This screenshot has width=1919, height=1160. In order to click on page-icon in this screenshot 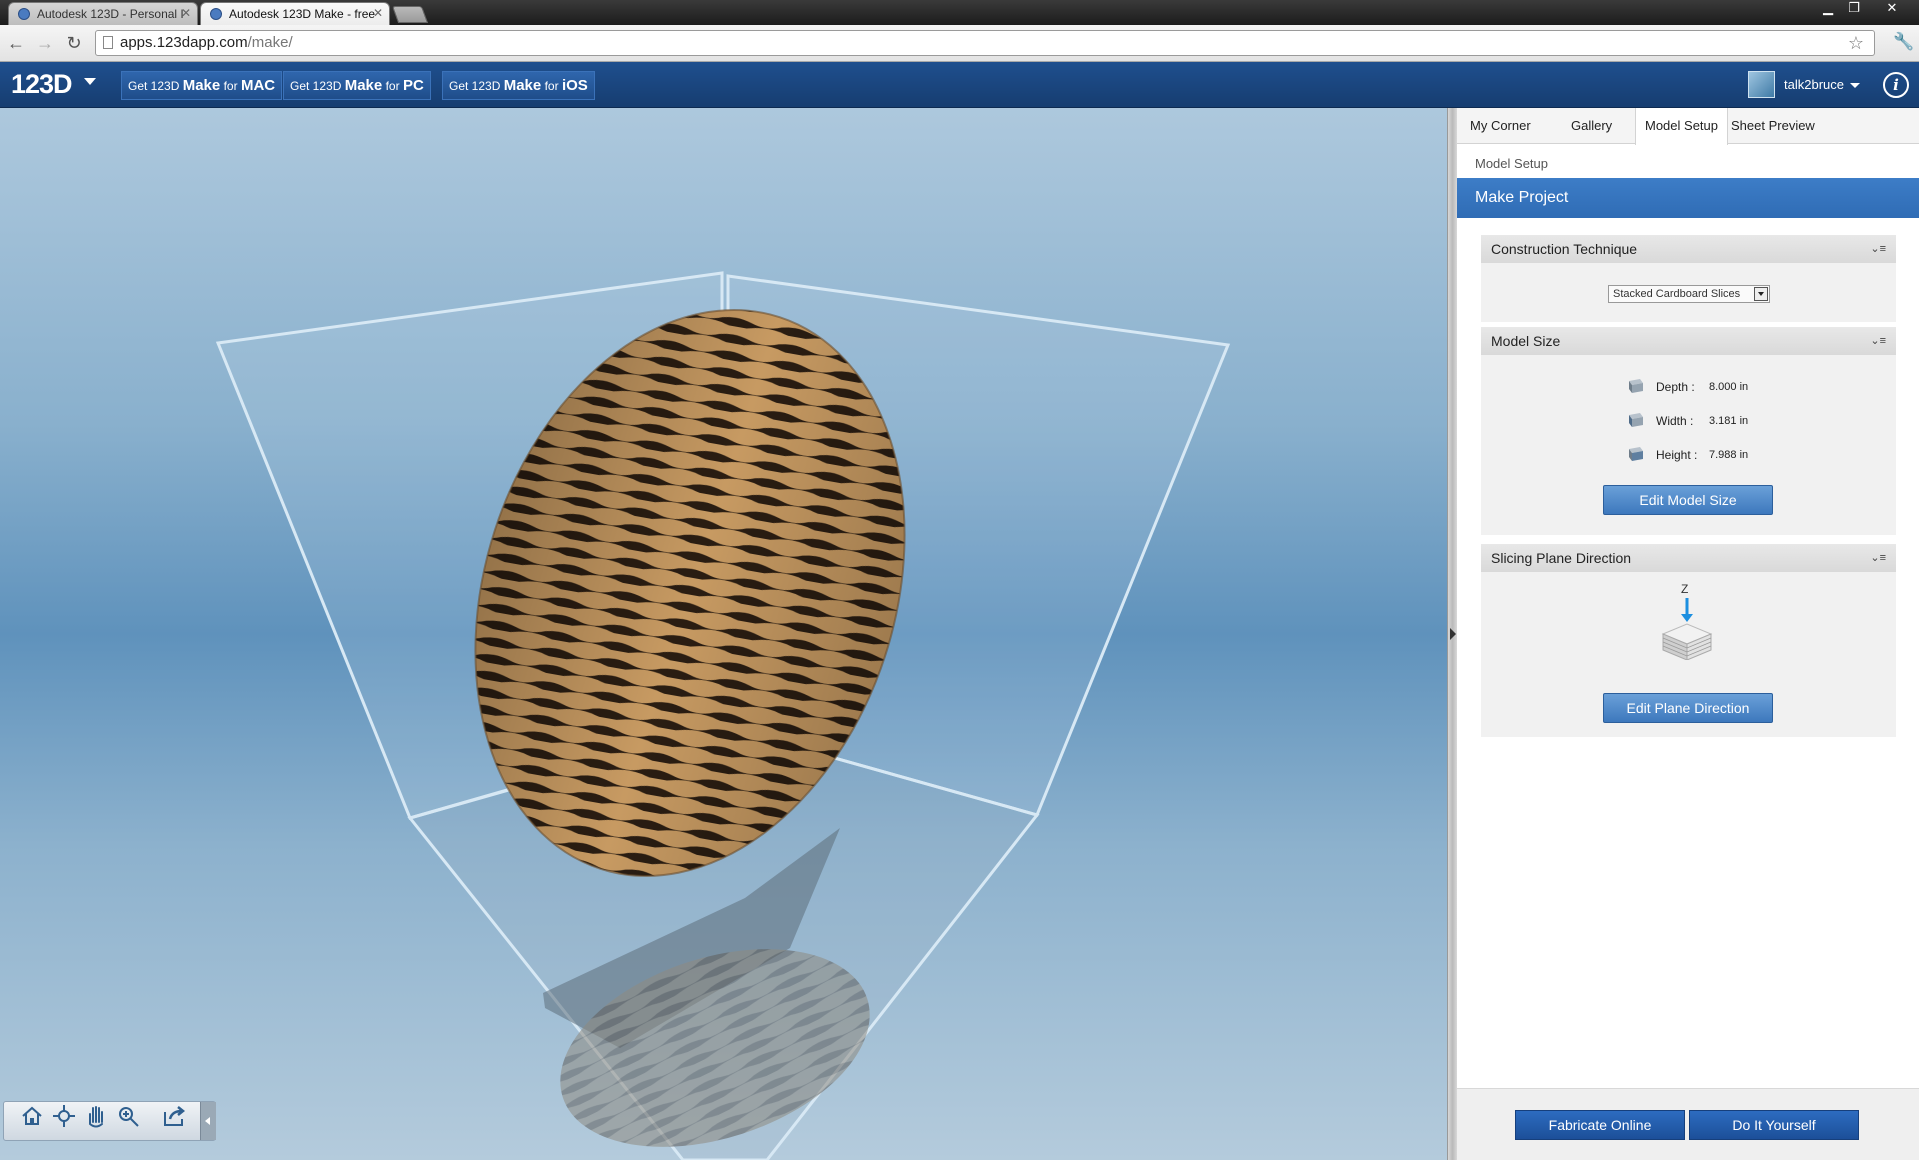, I will do `click(108, 42)`.